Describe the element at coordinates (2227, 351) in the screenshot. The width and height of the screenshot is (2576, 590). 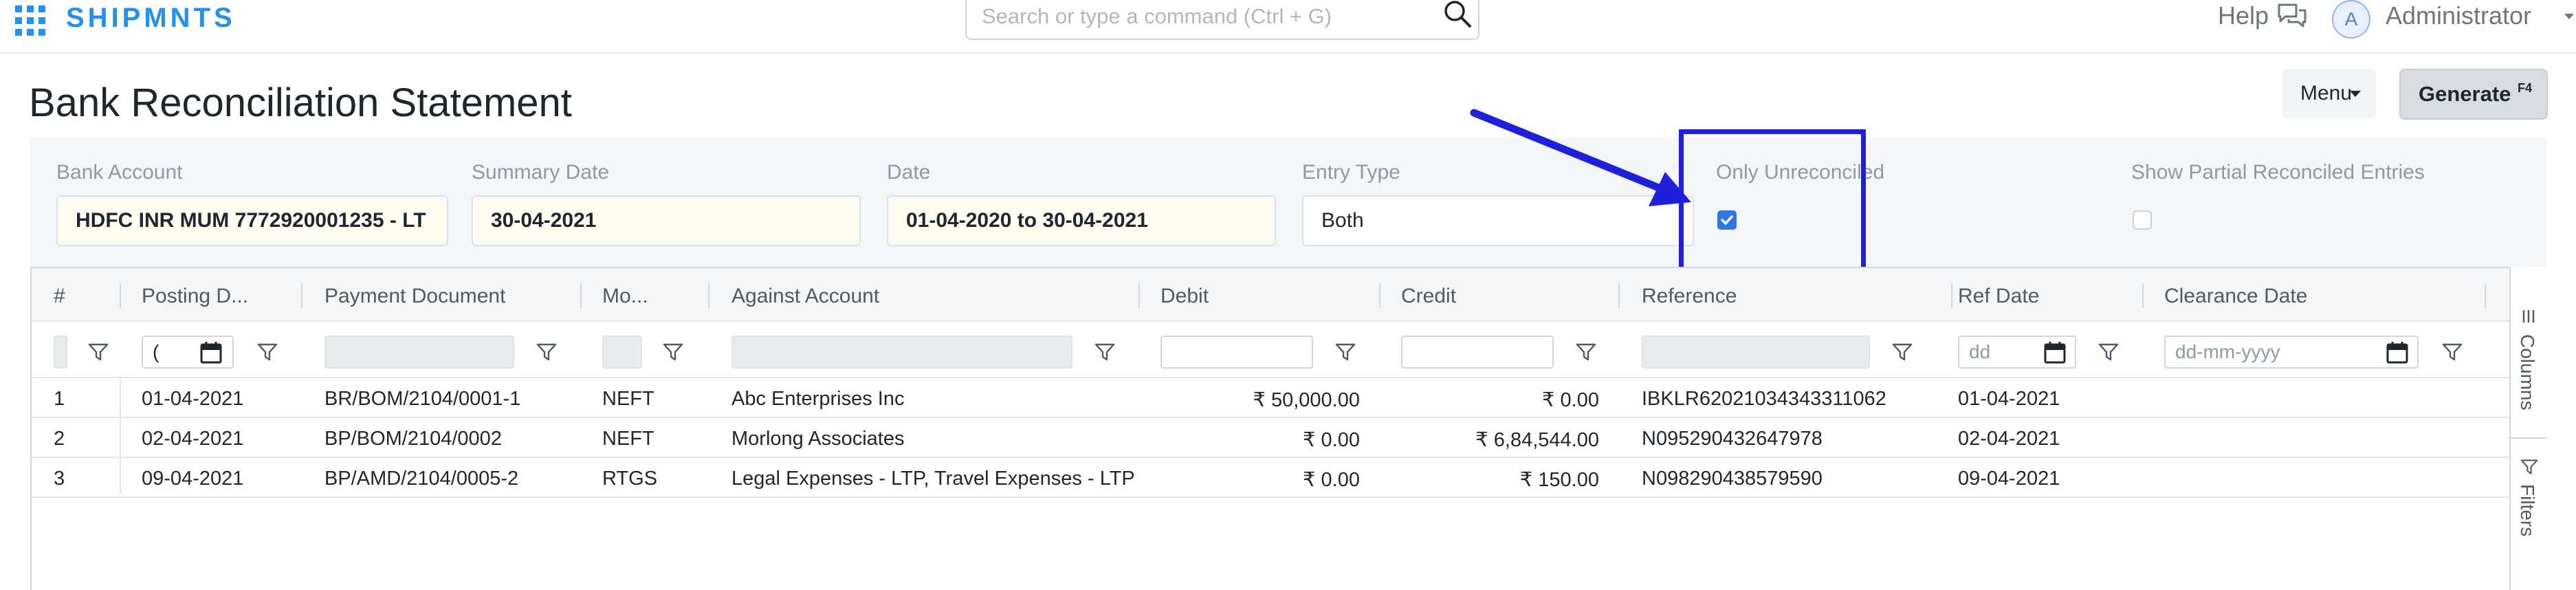
I see `clearance-date-filter-placeholder: dd-mm-yyyy` at that location.